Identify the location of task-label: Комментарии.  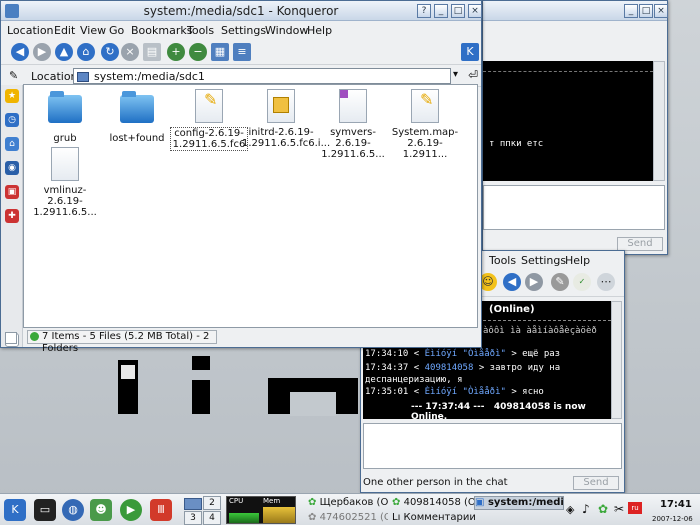
(439, 517).